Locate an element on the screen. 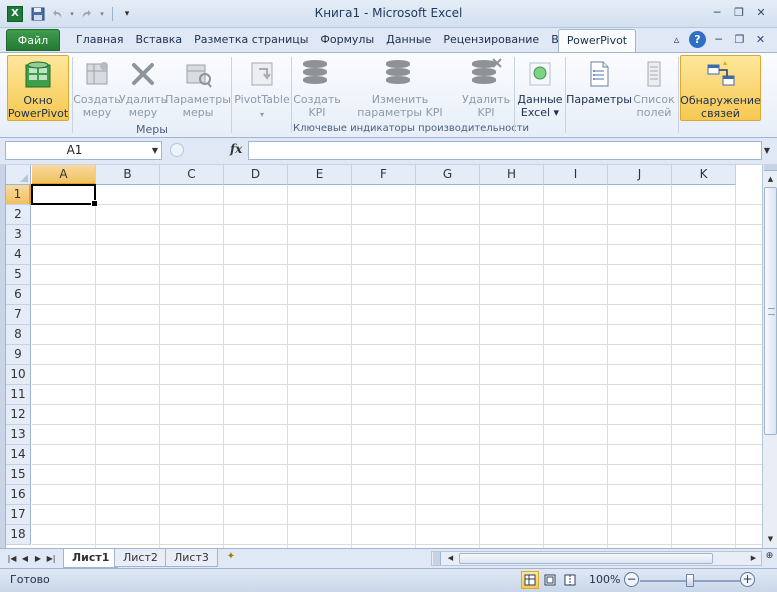  formula-bar-resize-handle is located at coordinates (177, 150).